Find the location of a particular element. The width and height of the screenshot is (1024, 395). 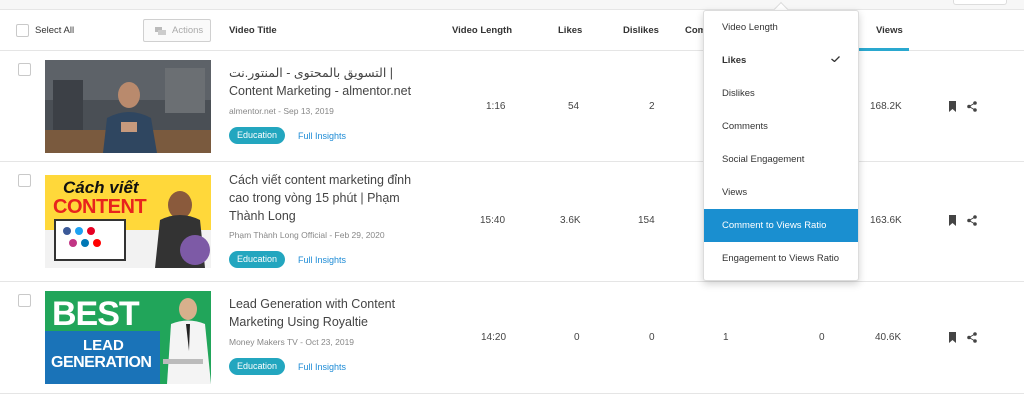

views-value: 168.2K is located at coordinates (886, 106).